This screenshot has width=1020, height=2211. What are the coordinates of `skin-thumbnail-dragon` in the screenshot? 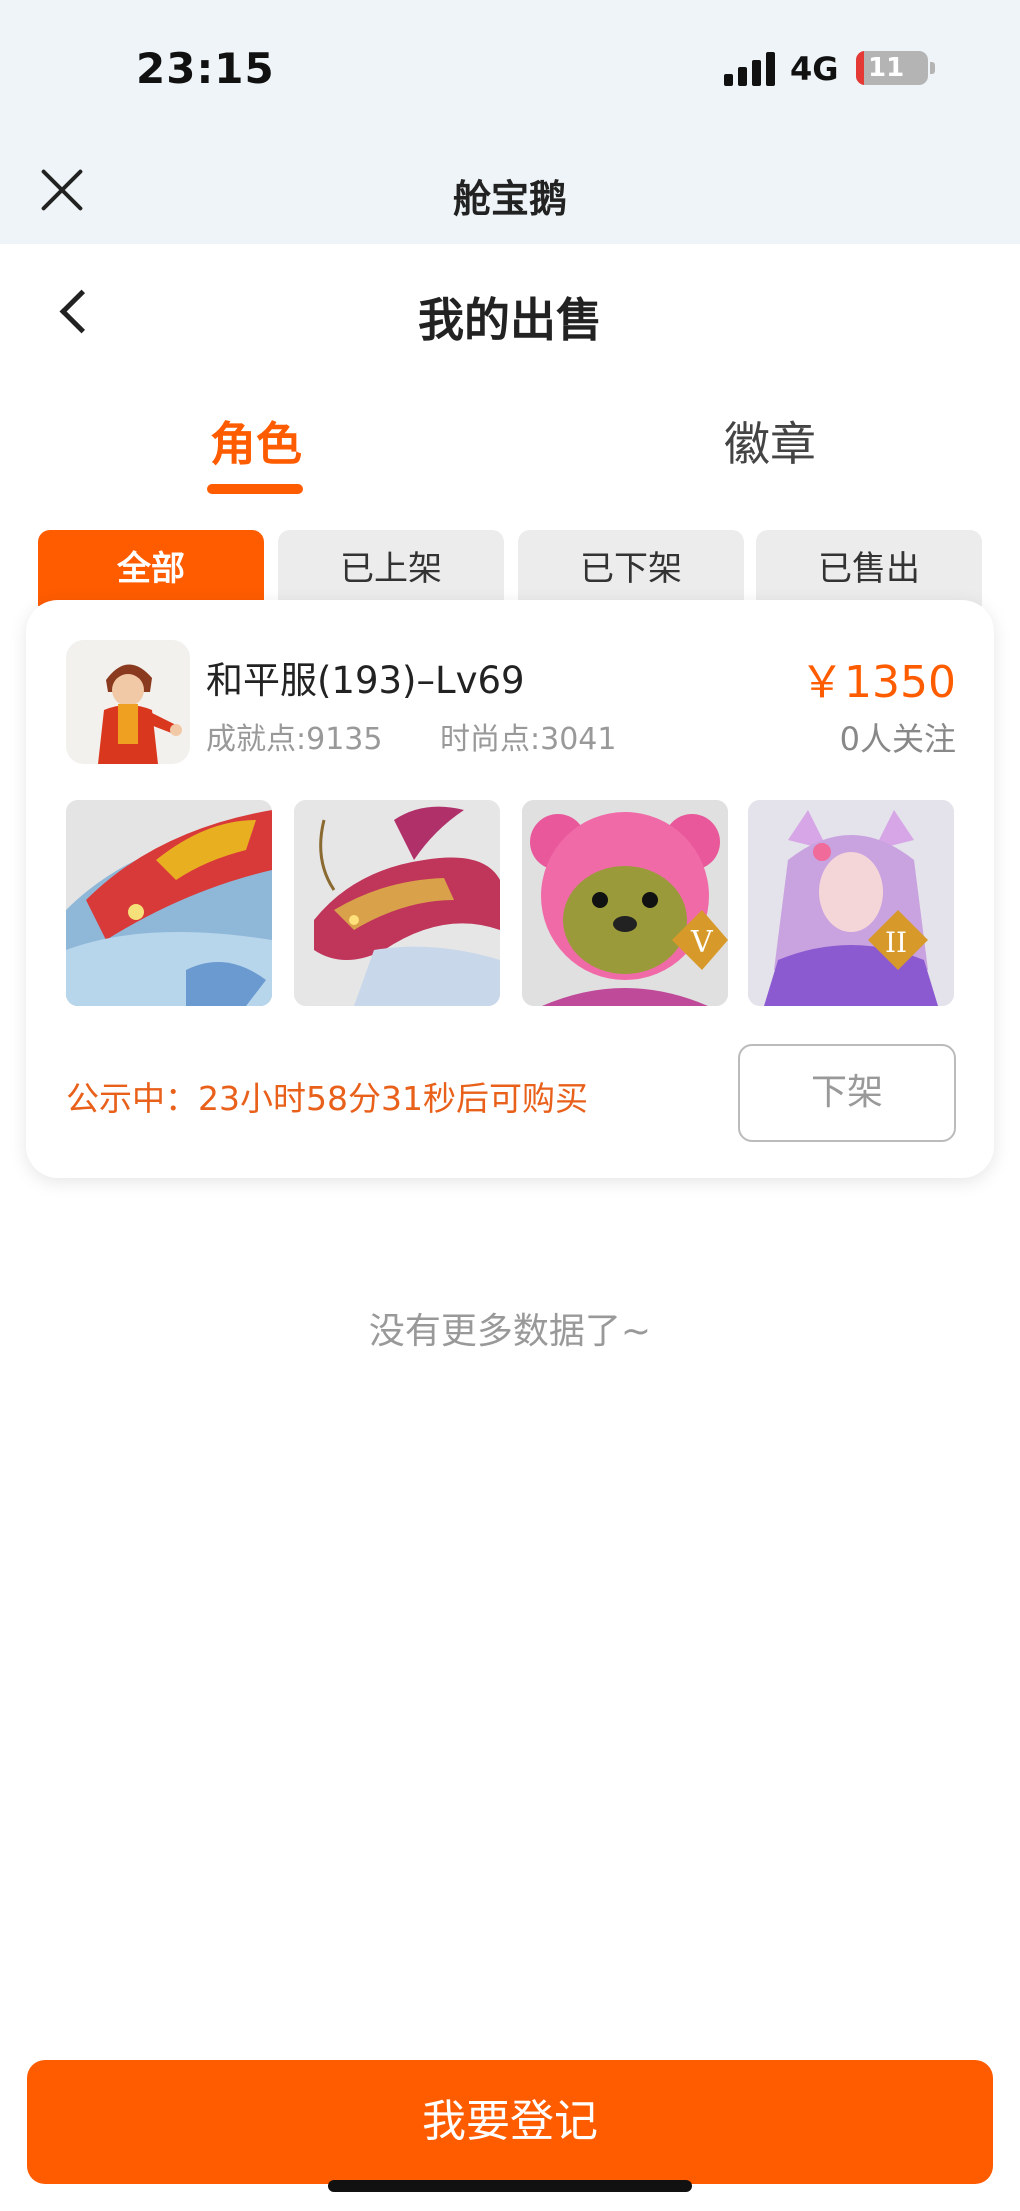 It's located at (397, 903).